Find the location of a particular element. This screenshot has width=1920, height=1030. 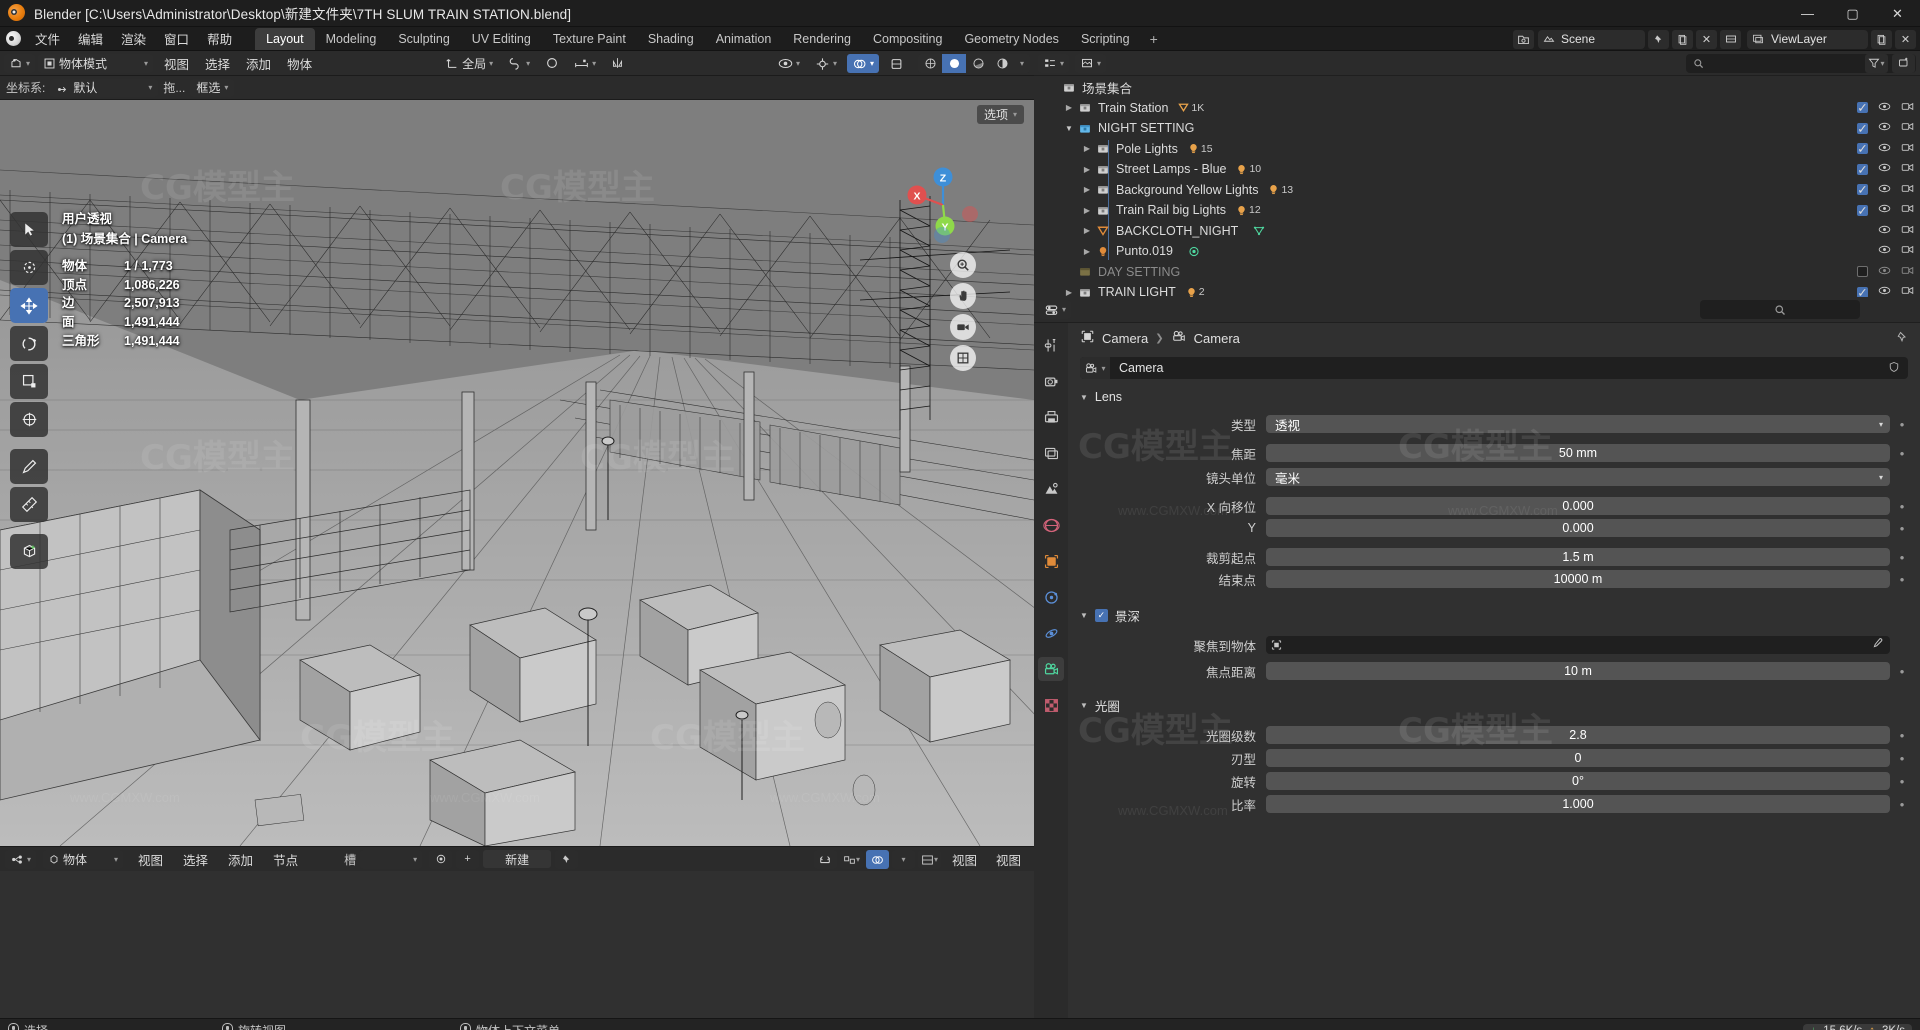

outliner-row-scene-collection: 场景集合 is located at coordinates (1477, 87).